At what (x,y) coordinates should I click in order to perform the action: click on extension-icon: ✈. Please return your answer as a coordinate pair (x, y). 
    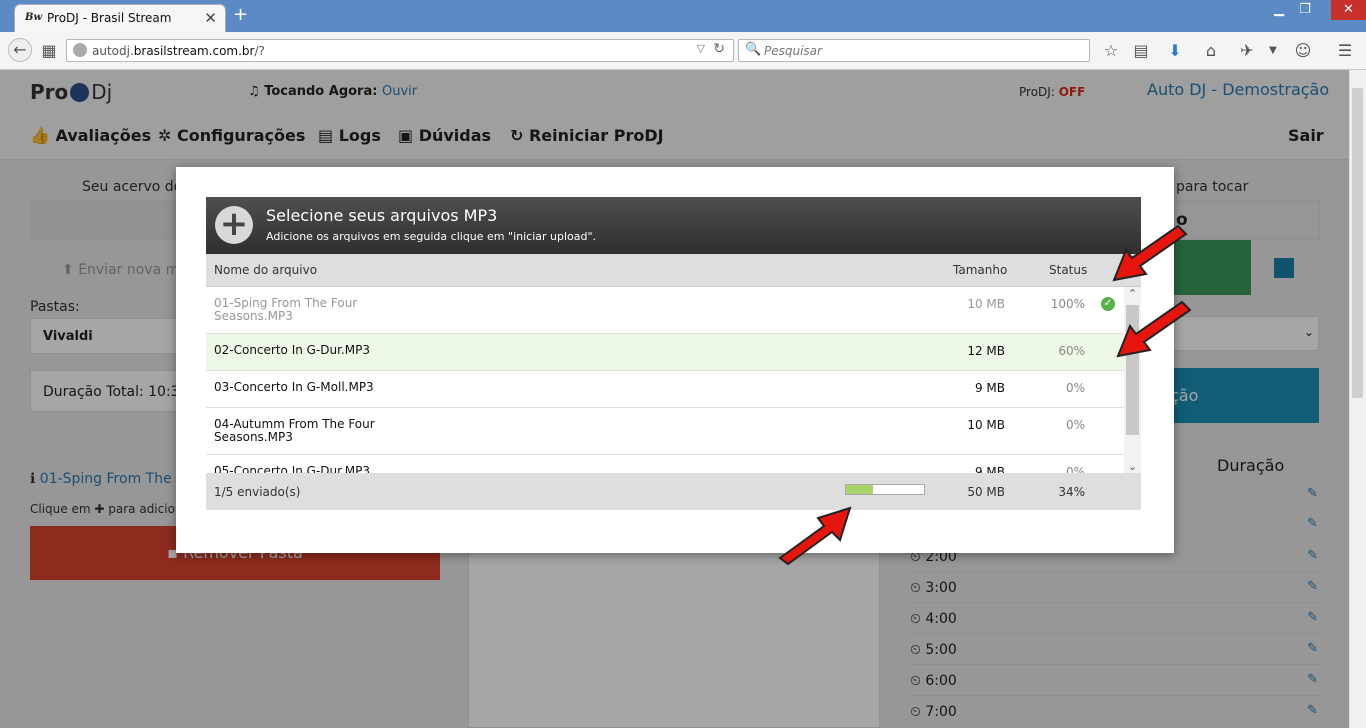
    Looking at the image, I should click on (1247, 51).